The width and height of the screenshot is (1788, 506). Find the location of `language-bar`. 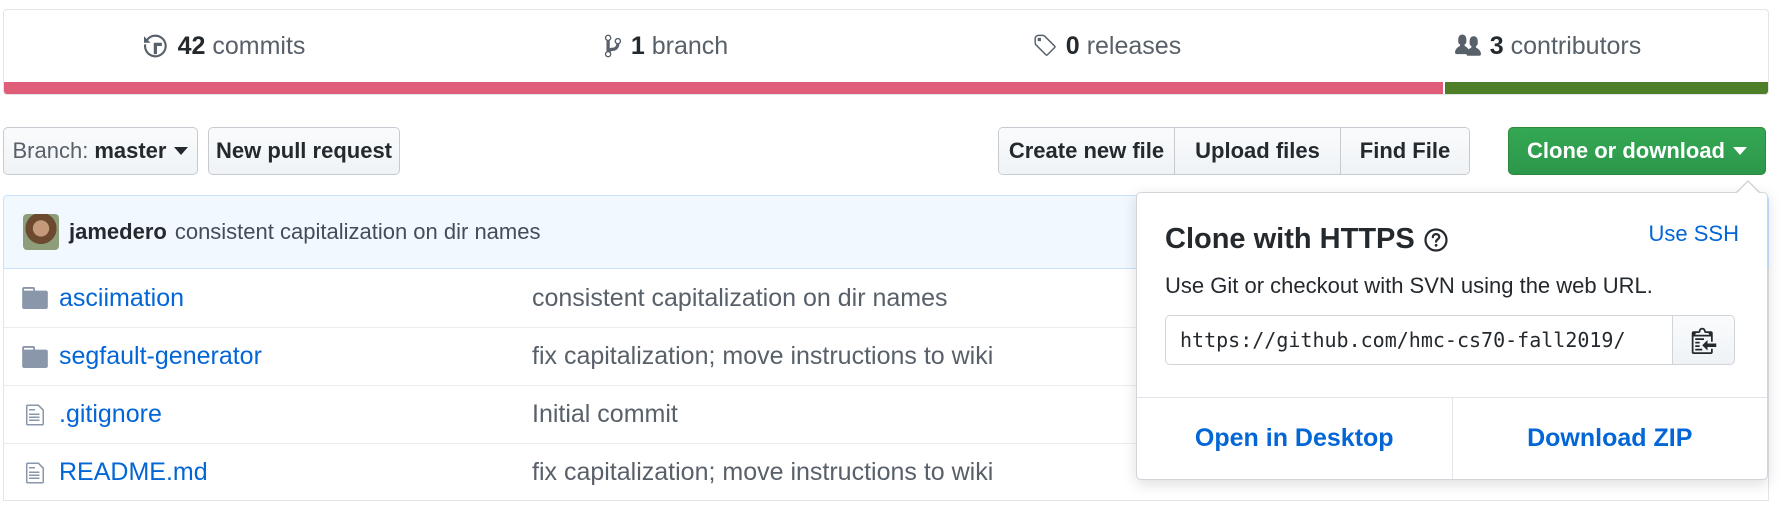

language-bar is located at coordinates (886, 88).